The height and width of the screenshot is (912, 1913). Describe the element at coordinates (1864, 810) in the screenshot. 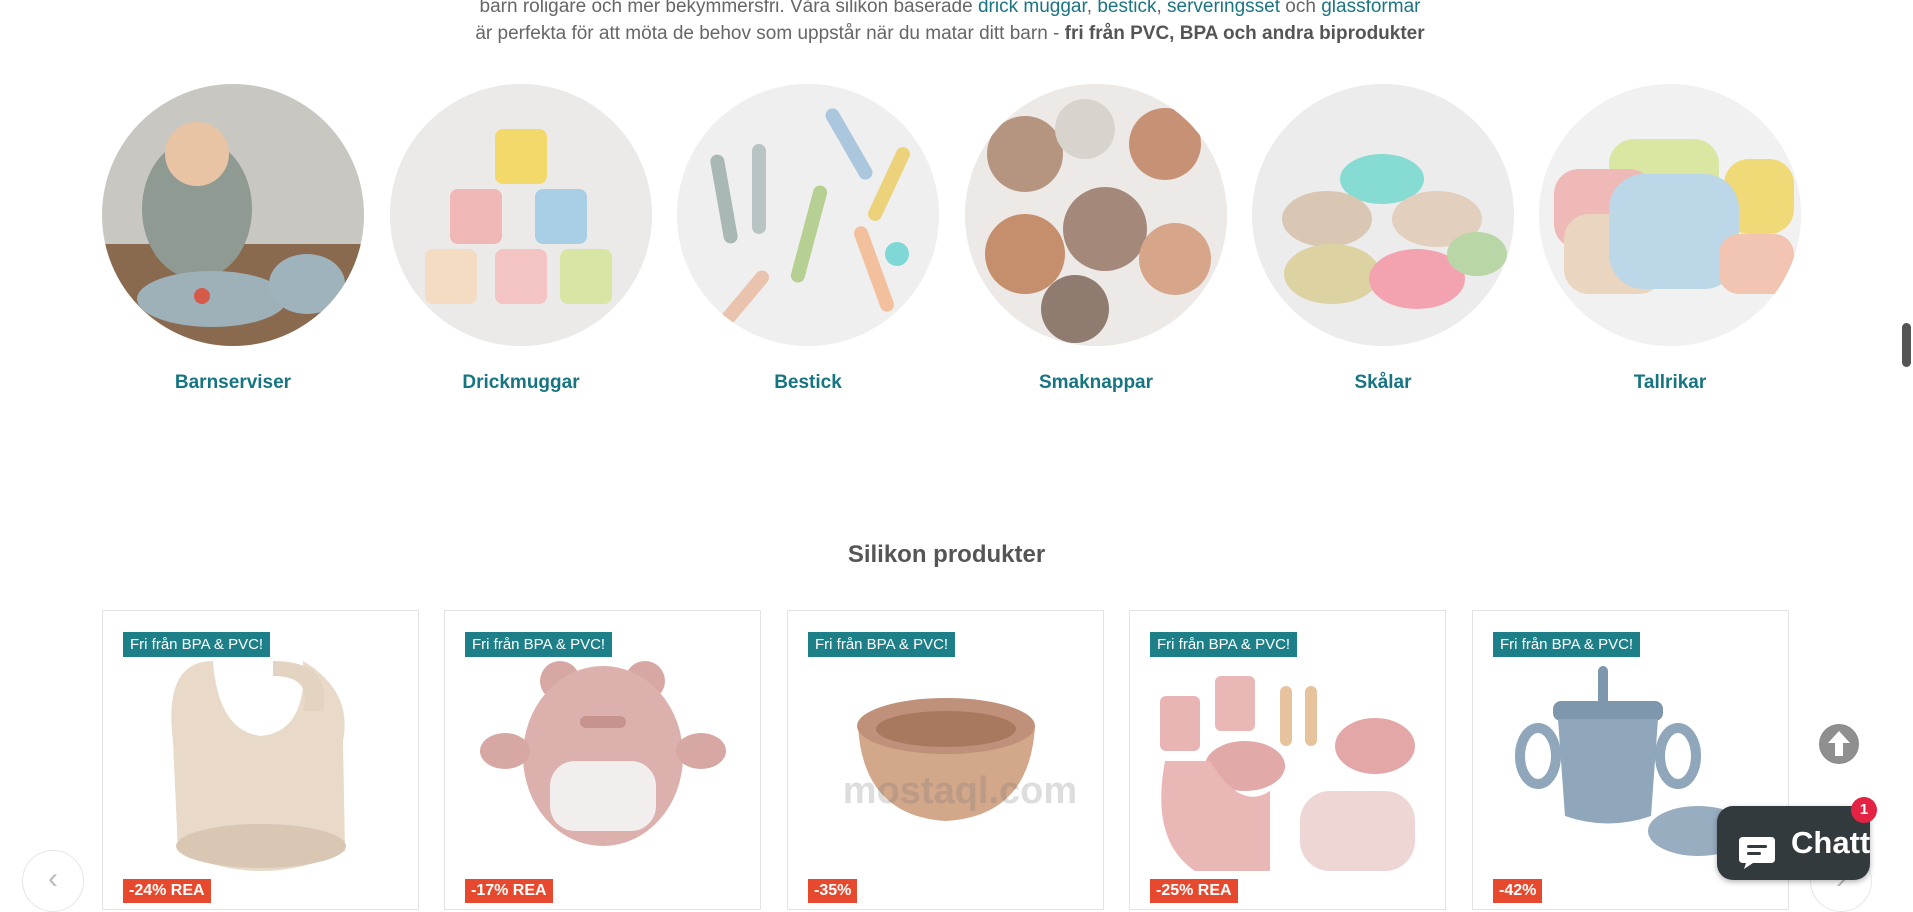

I see `chat-notification-badge: 1` at that location.